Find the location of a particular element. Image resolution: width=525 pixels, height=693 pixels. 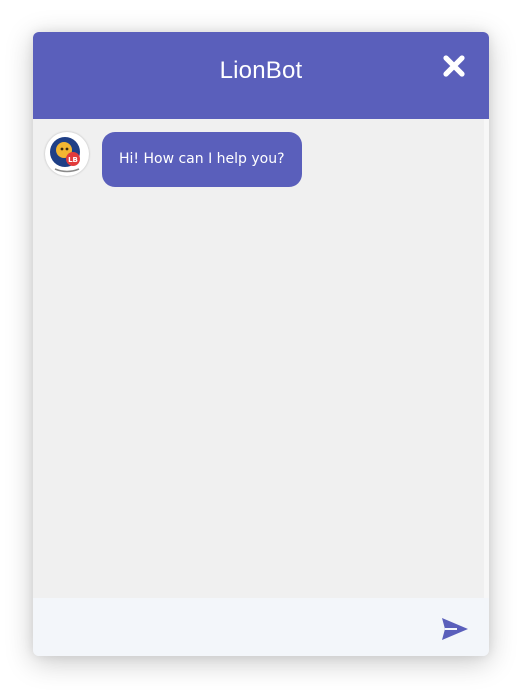

close-button is located at coordinates (454, 66).